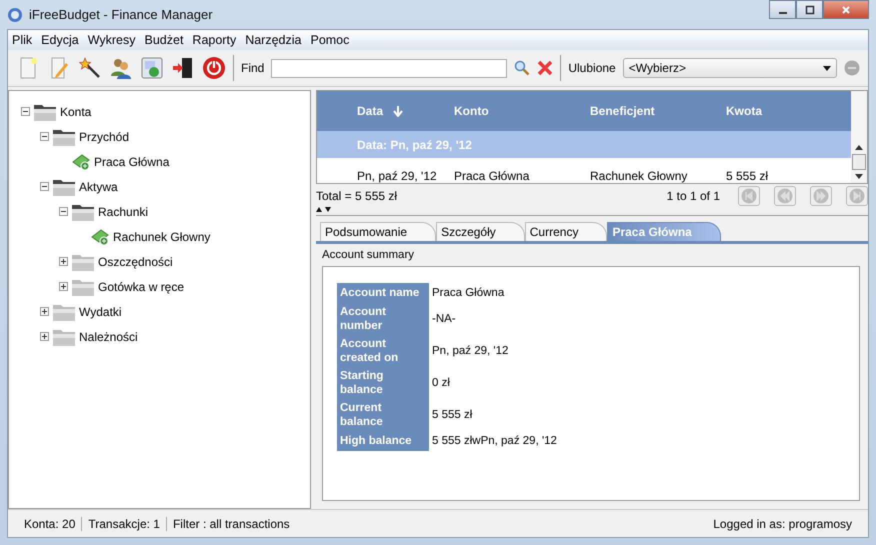 This screenshot has height=545, width=876. I want to click on exit-door-icon, so click(183, 68).